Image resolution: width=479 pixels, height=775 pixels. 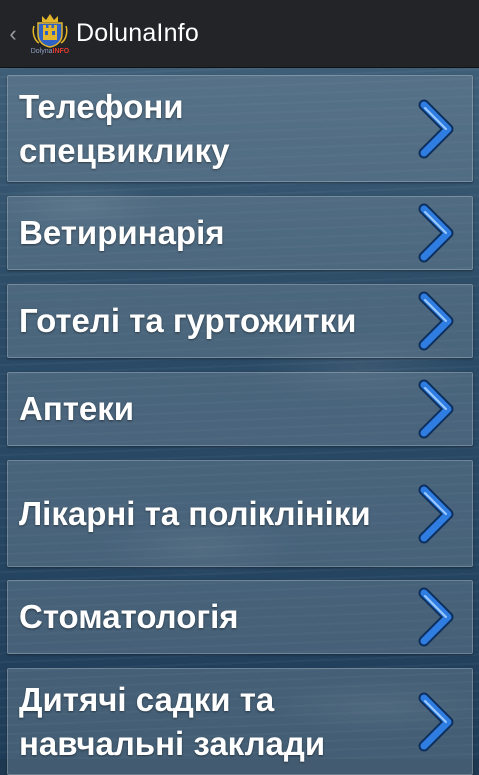 What do you see at coordinates (124, 128) in the screenshot?
I see `list-item-label: Телефони спецвиклику` at bounding box center [124, 128].